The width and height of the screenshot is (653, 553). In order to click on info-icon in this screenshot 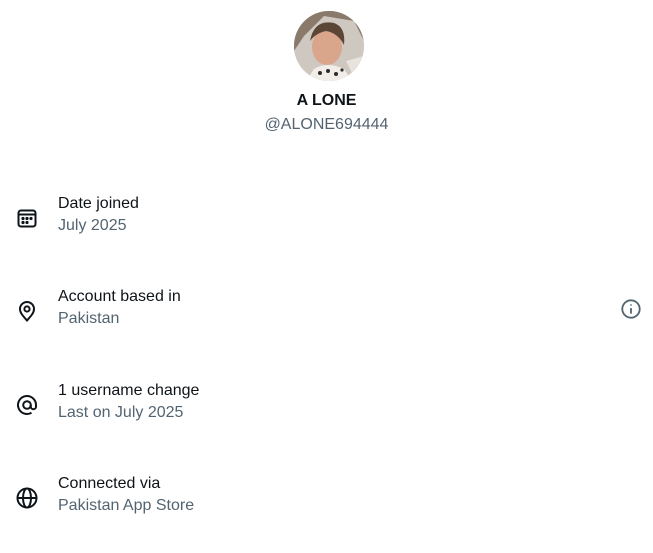, I will do `click(631, 309)`.